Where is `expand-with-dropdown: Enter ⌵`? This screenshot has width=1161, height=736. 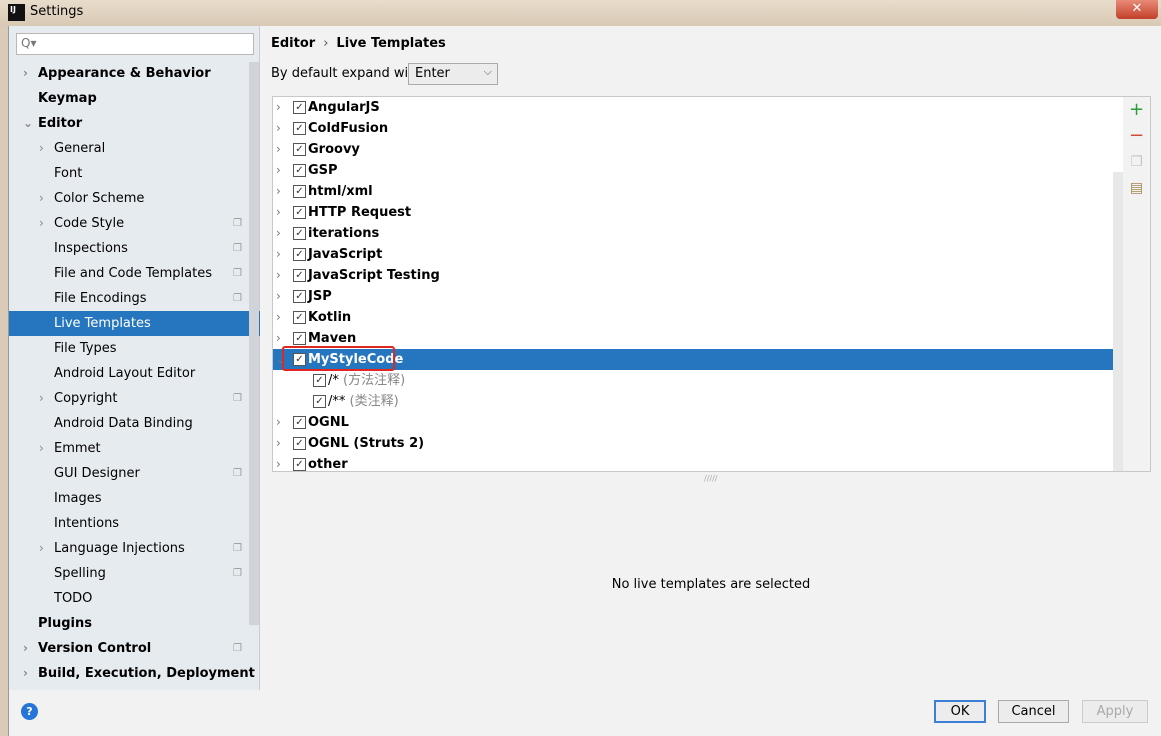
expand-with-dropdown: Enter ⌵ is located at coordinates (453, 74).